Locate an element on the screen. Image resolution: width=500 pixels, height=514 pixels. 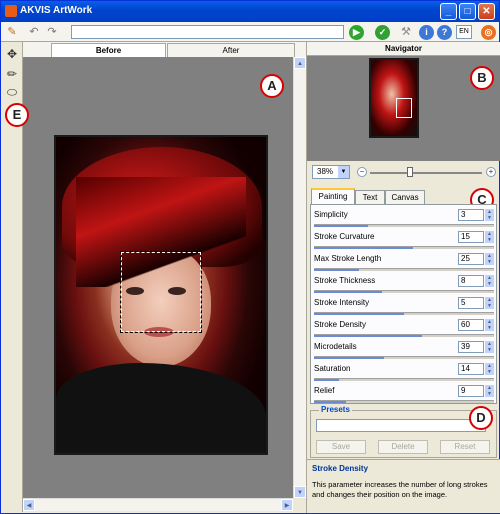
eraser-tool-icon: ⬭ is located at coordinates (12, 92).